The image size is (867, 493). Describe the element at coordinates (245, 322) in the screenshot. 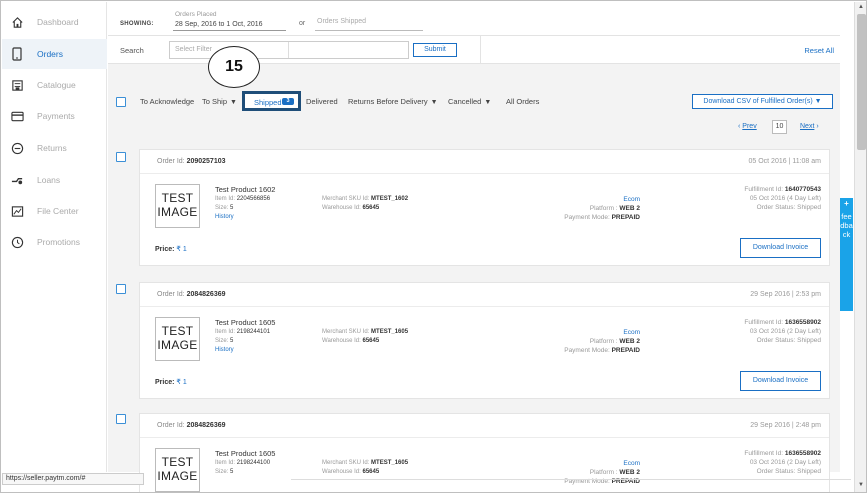

I see `product-name: Test Product 1605` at that location.